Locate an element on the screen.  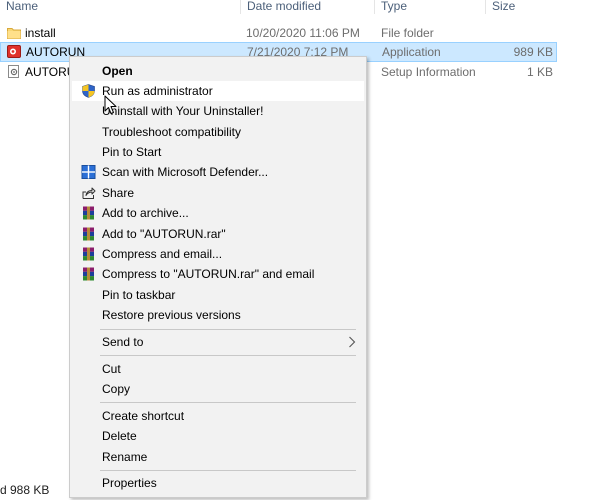
application-icon is located at coordinates (14, 51).